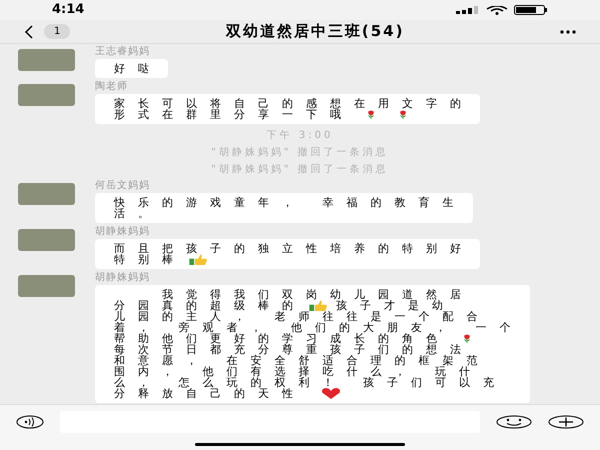 This screenshot has height=450, width=600. I want to click on sender-name: 王志睿妈妈, so click(122, 51).